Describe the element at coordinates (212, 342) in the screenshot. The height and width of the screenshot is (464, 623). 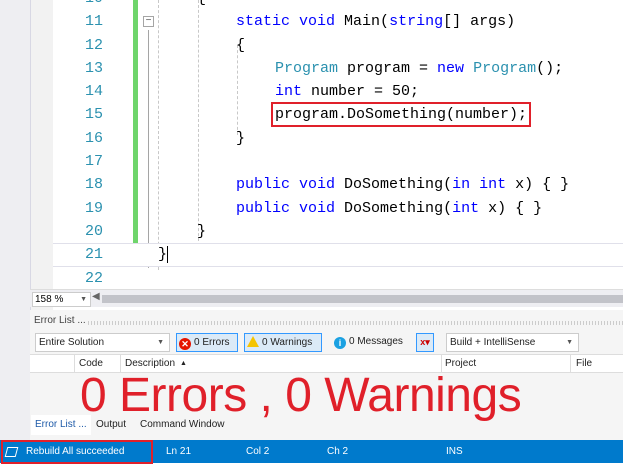
I see `errors-label: 0 Errors` at that location.